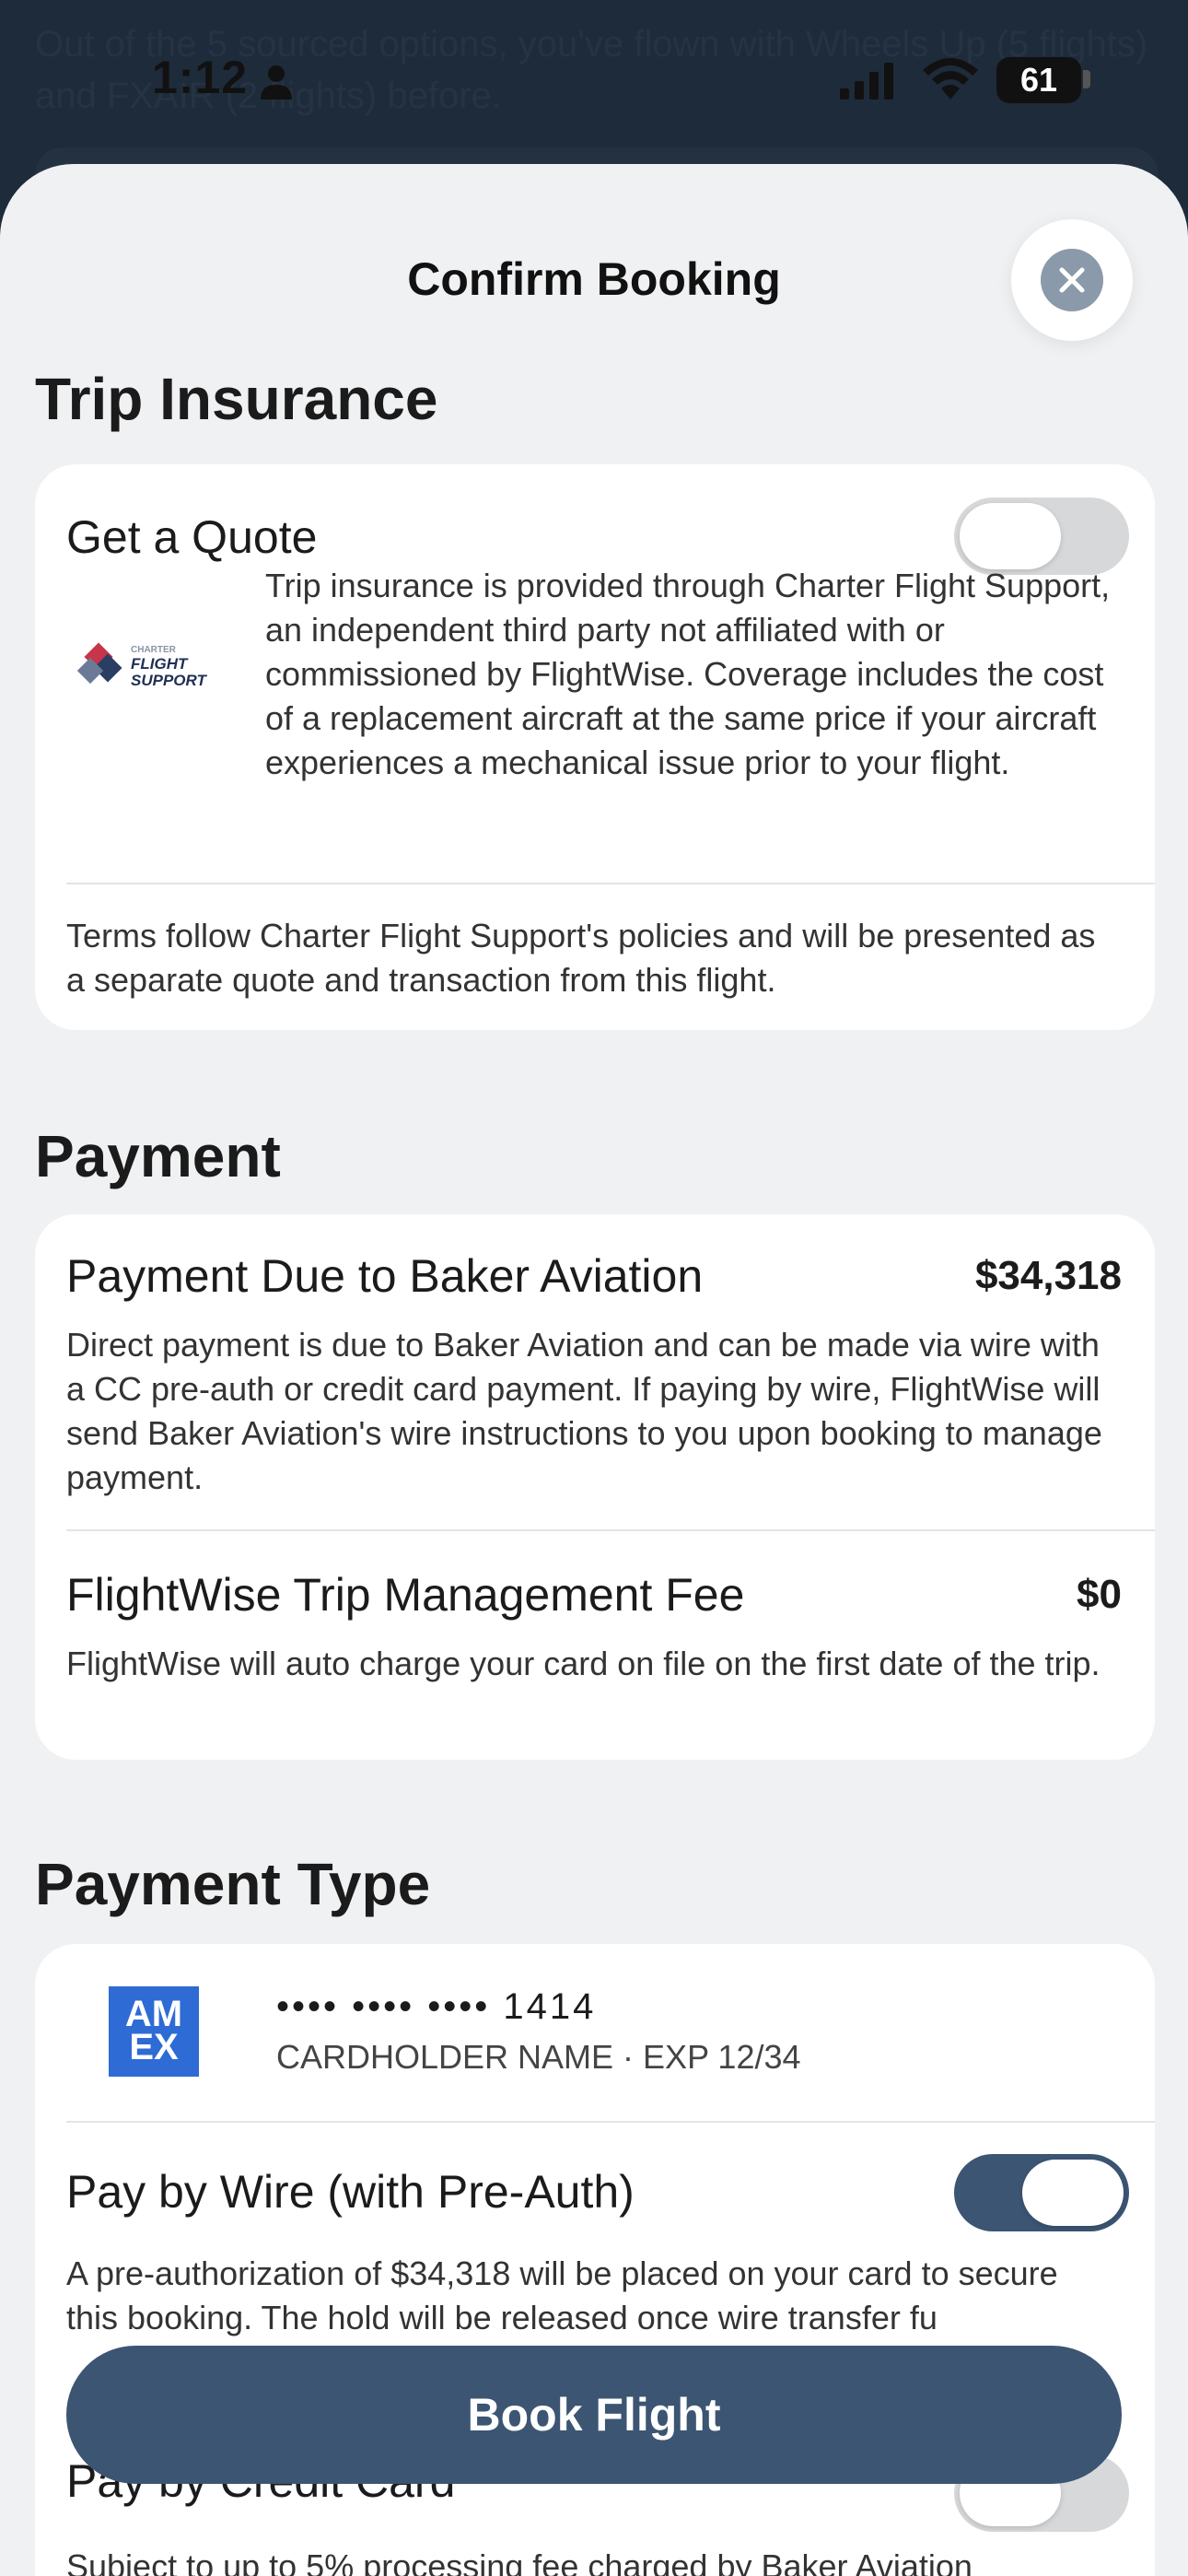 The height and width of the screenshot is (2576, 1188). I want to click on logo-line1: FLIGHT, so click(160, 664).